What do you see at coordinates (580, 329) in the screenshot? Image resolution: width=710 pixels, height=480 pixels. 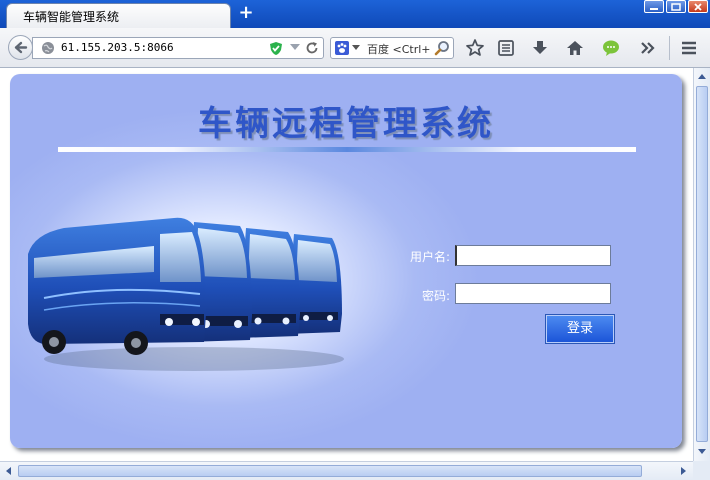 I see `login-button: 登录` at bounding box center [580, 329].